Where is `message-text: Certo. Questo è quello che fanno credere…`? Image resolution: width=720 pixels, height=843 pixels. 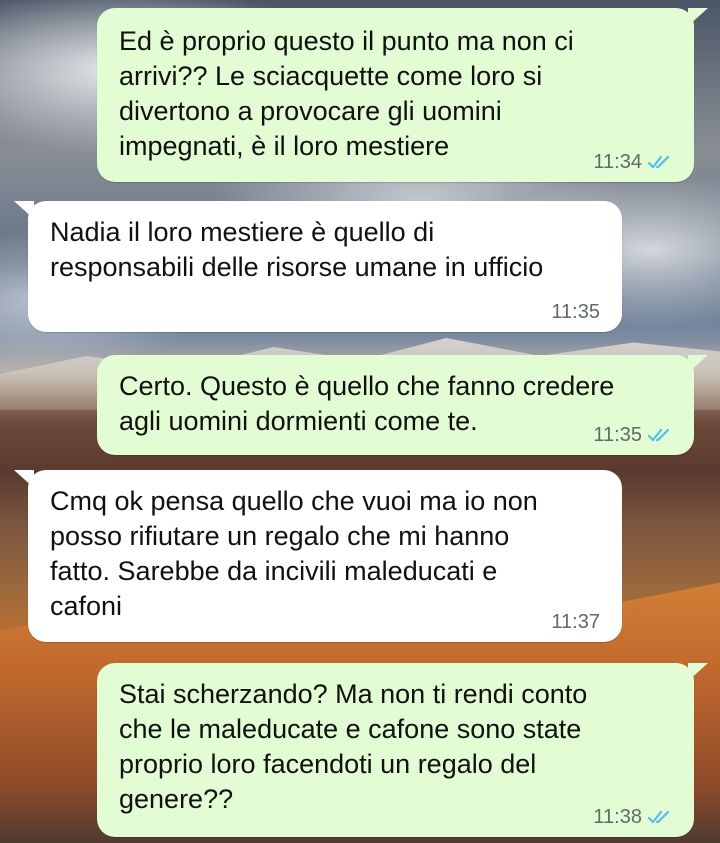 message-text: Certo. Questo è quello che fanno credere… is located at coordinates (367, 403).